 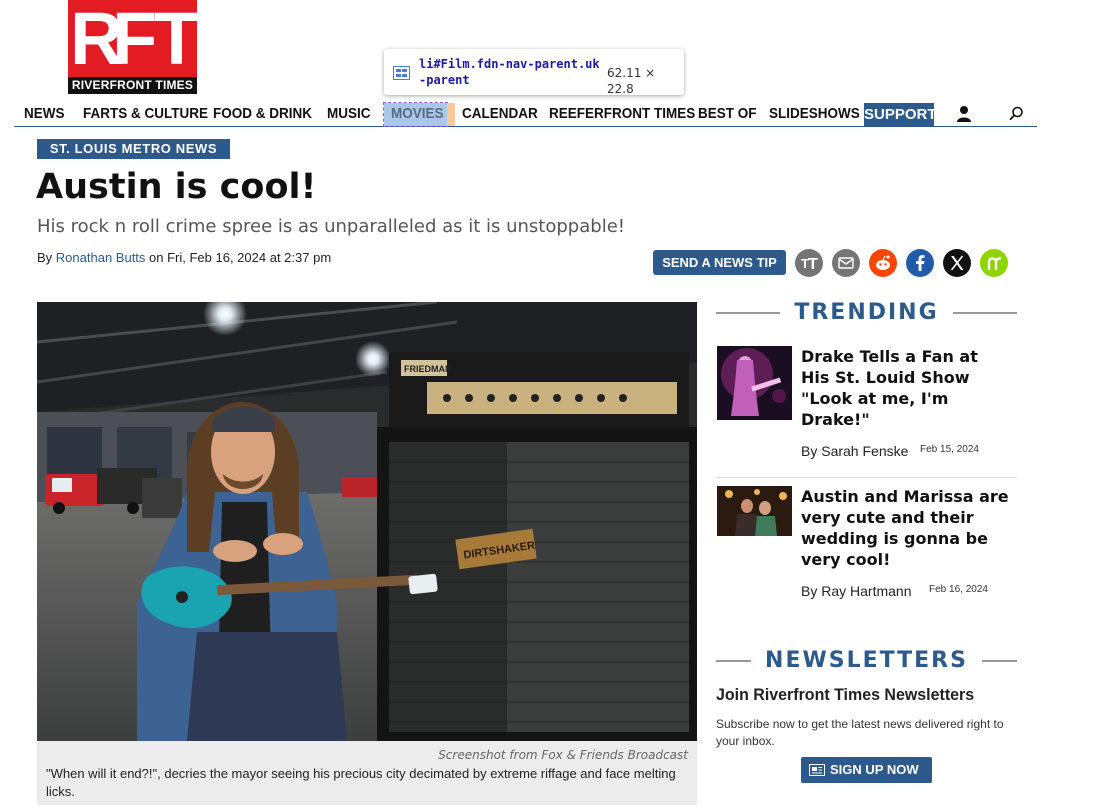 I want to click on inspector-dimensions: 62.11 × 22.8, so click(x=631, y=81).